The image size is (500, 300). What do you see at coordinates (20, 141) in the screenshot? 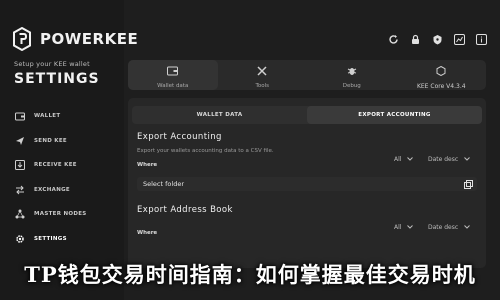
I see `send-icon` at bounding box center [20, 141].